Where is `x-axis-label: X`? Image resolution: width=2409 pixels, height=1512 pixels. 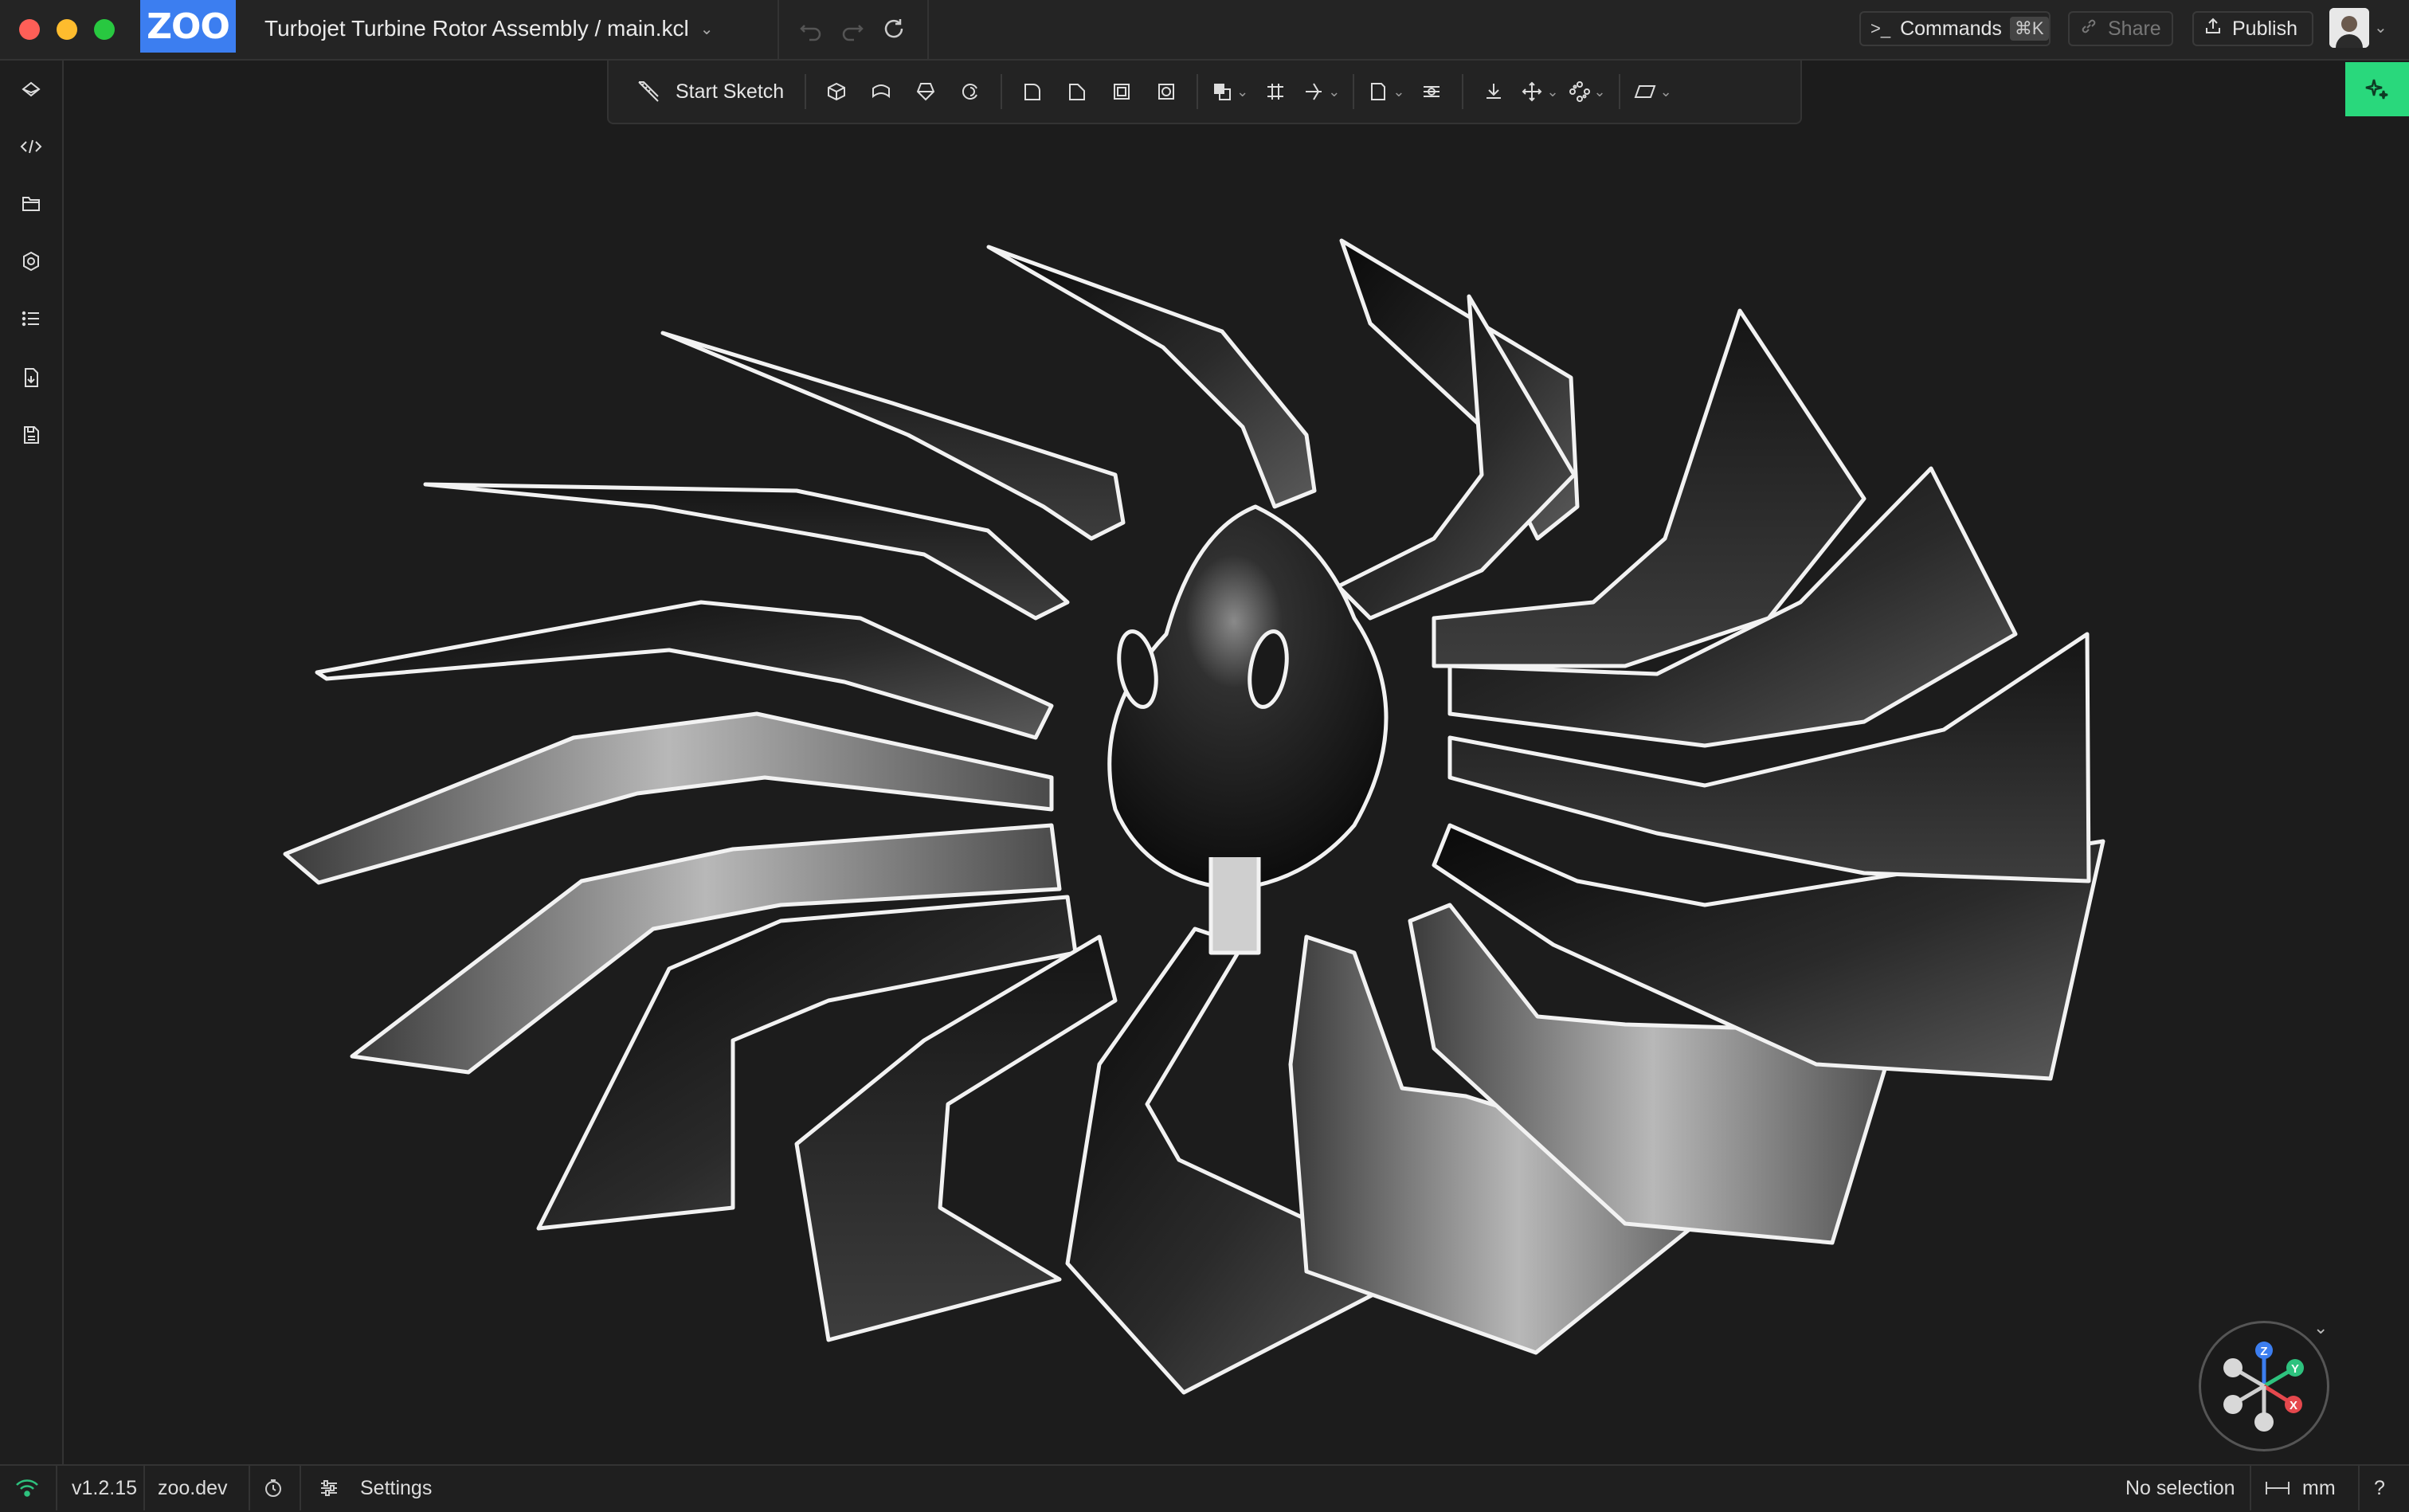 x-axis-label: X is located at coordinates (2293, 1405).